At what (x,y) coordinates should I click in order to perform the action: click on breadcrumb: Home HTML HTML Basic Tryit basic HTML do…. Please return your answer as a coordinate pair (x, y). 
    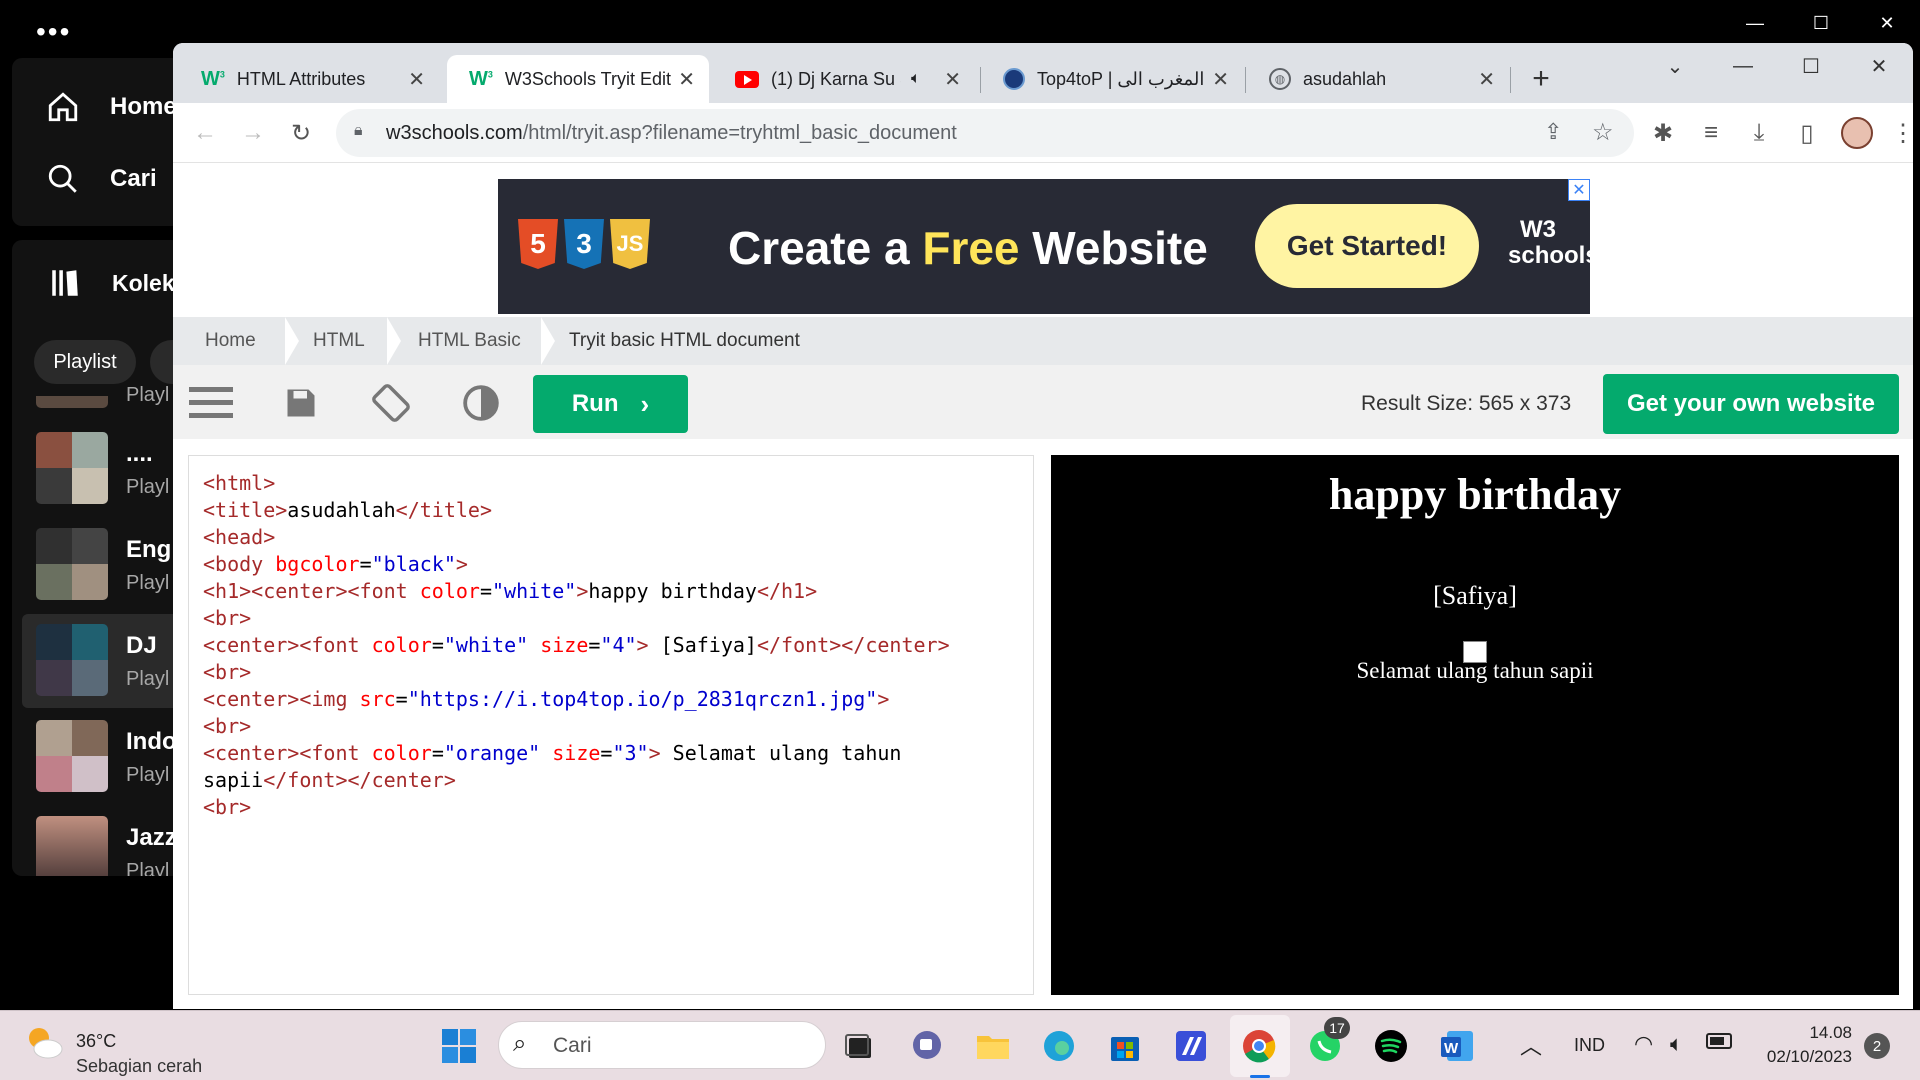
    Looking at the image, I should click on (1043, 341).